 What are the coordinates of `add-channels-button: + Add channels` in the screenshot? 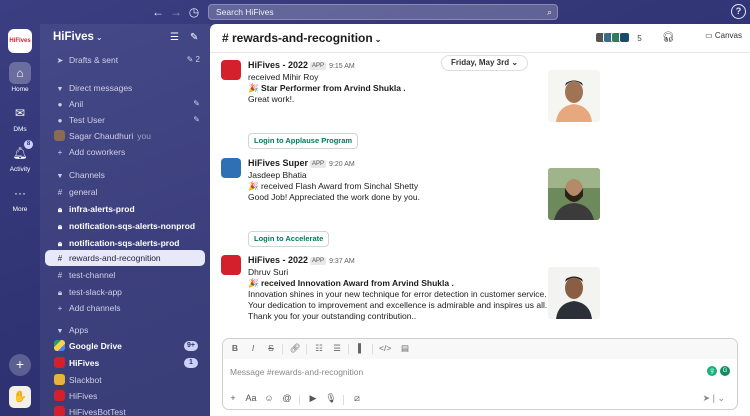 It's located at (125, 308).